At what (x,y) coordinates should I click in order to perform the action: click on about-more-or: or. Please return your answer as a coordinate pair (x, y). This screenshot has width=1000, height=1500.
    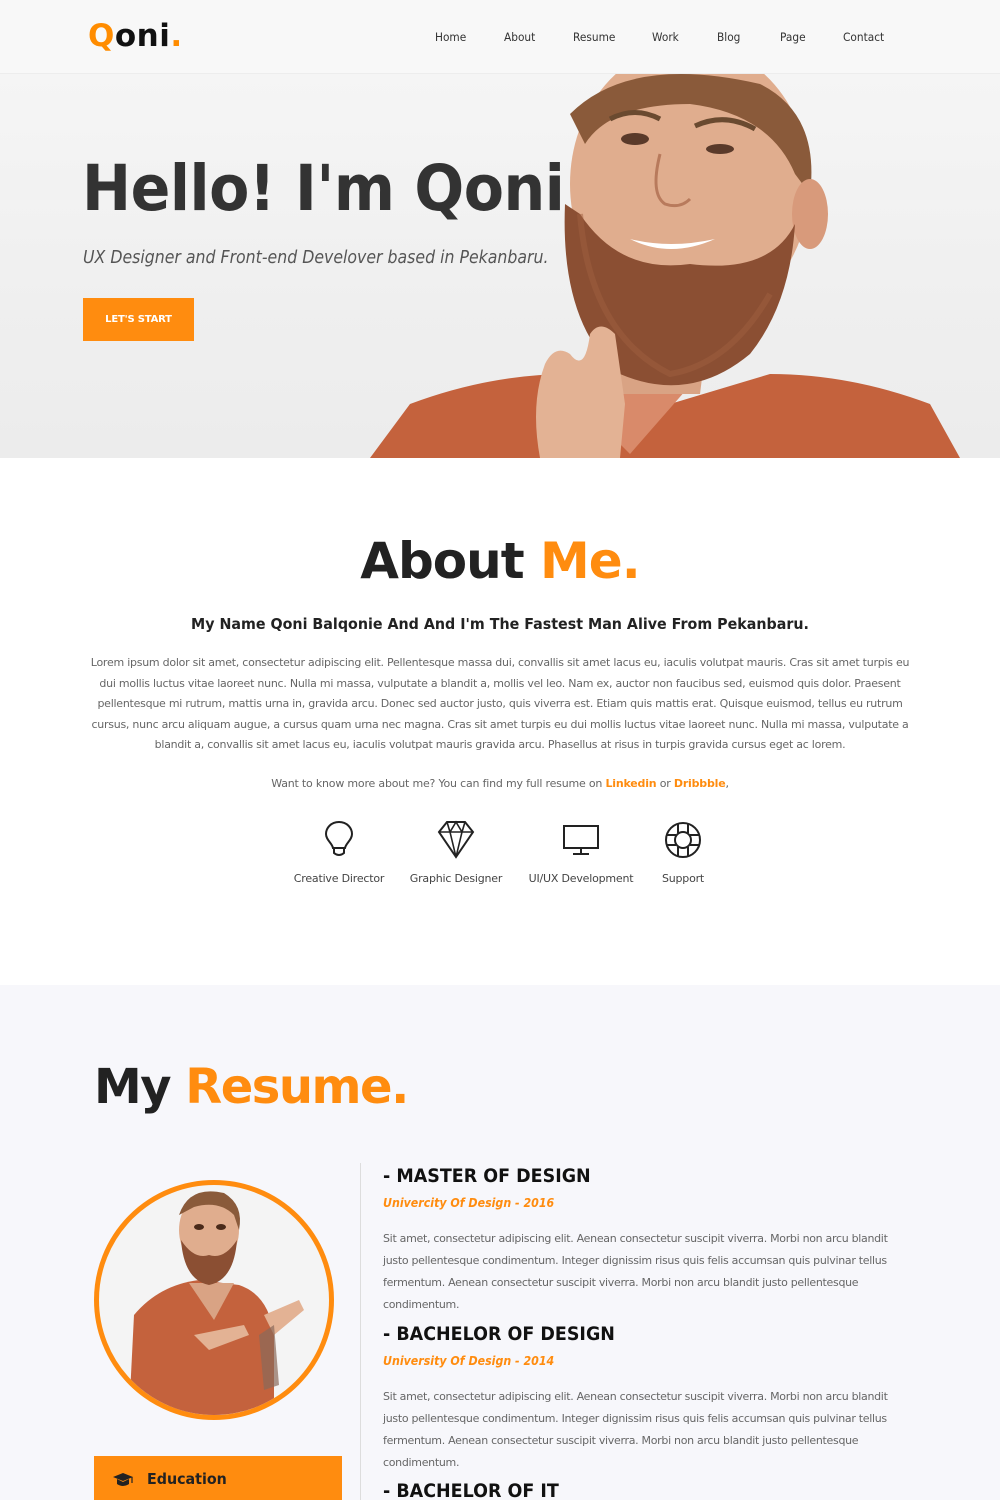
    Looking at the image, I should click on (665, 783).